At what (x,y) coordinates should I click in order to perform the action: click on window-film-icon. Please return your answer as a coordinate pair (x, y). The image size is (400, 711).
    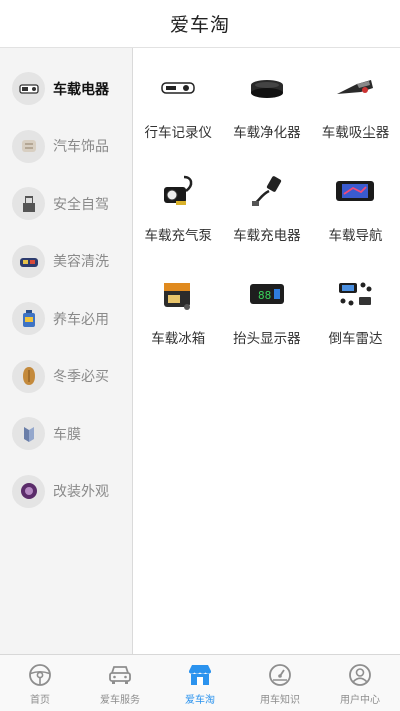
    Looking at the image, I should click on (28, 434).